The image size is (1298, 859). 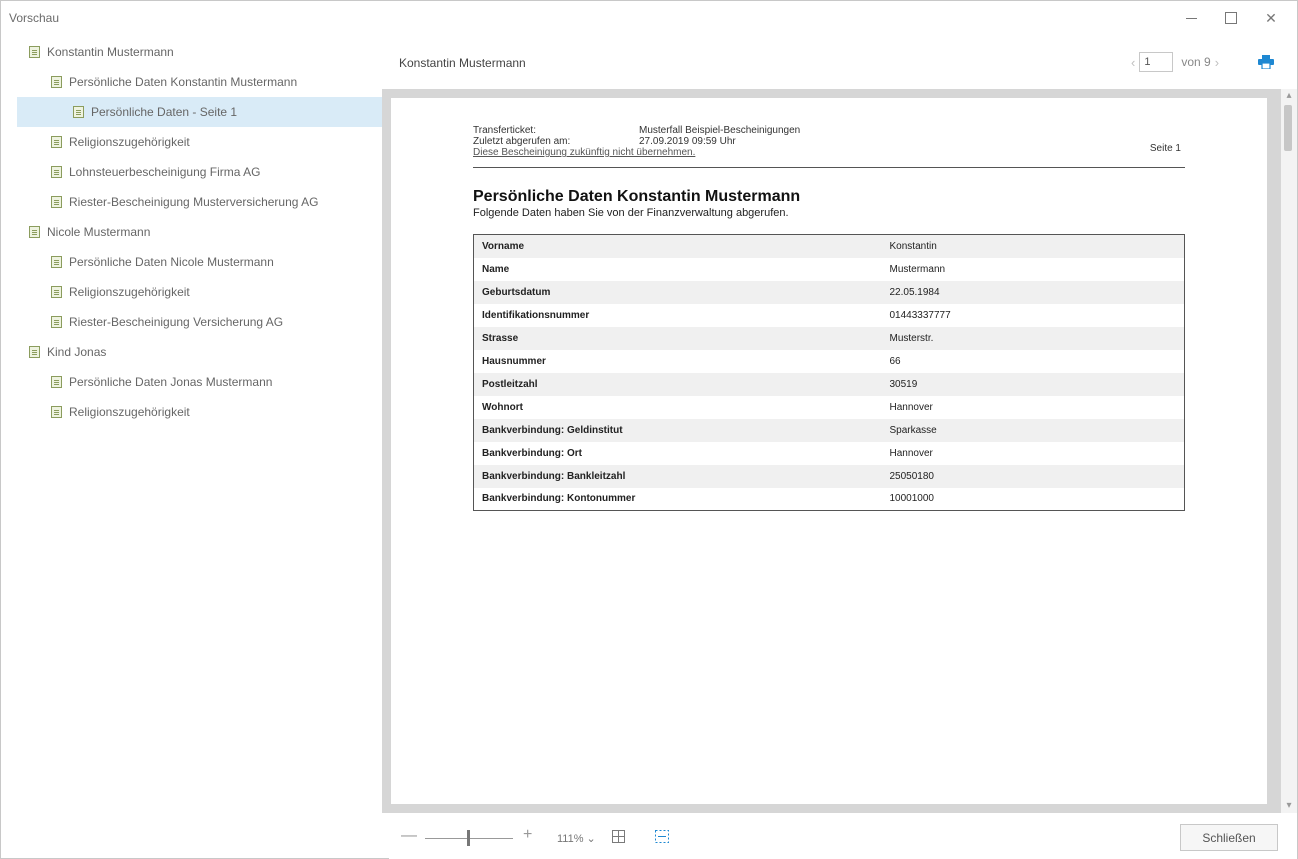 What do you see at coordinates (920, 315) in the screenshot?
I see `field-value: 01443337777` at bounding box center [920, 315].